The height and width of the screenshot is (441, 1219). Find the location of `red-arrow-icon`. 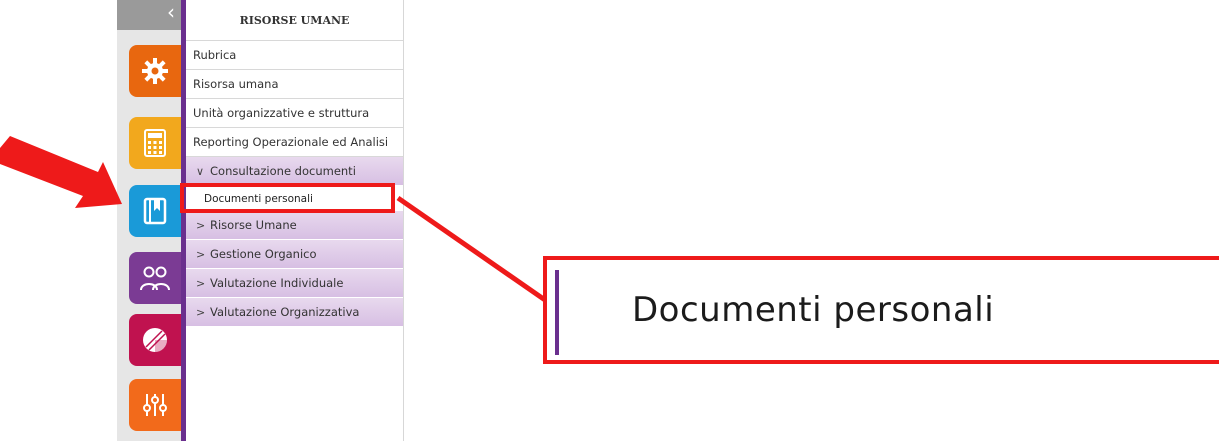

red-arrow-icon is located at coordinates (61, 172).